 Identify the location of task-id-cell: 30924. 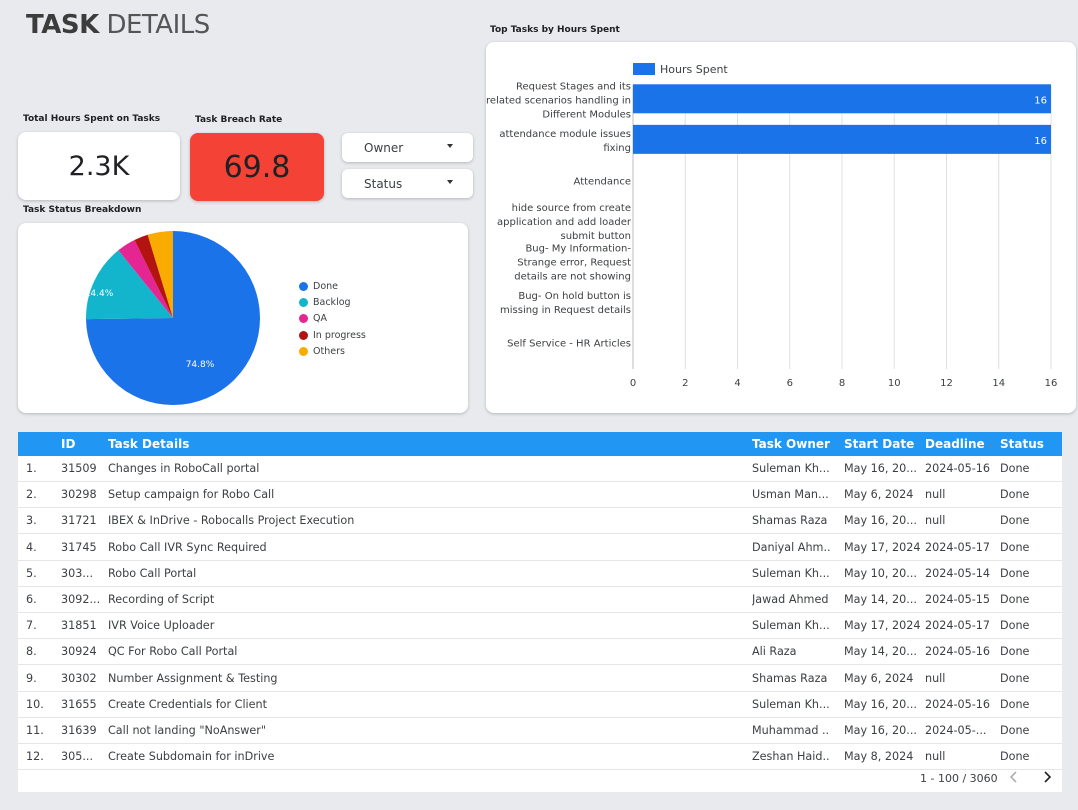
(79, 652).